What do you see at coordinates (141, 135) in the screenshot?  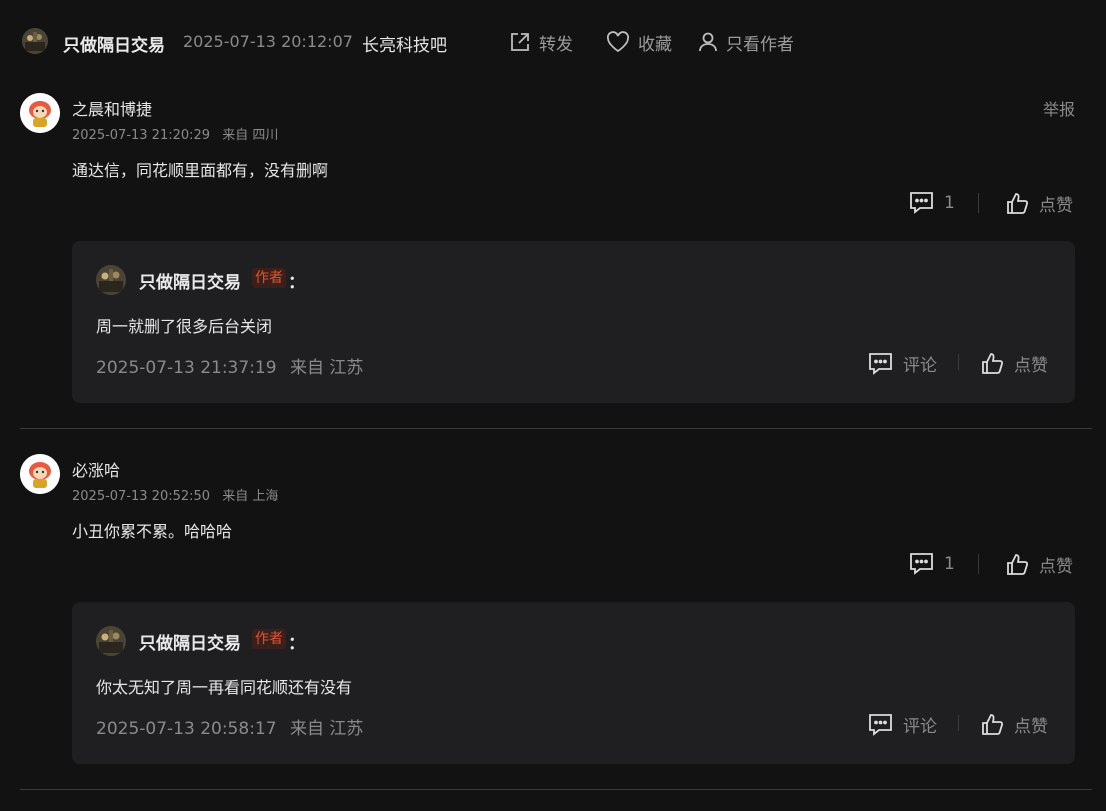 I see `comment-time: 2025-07-13 21:20:29` at bounding box center [141, 135].